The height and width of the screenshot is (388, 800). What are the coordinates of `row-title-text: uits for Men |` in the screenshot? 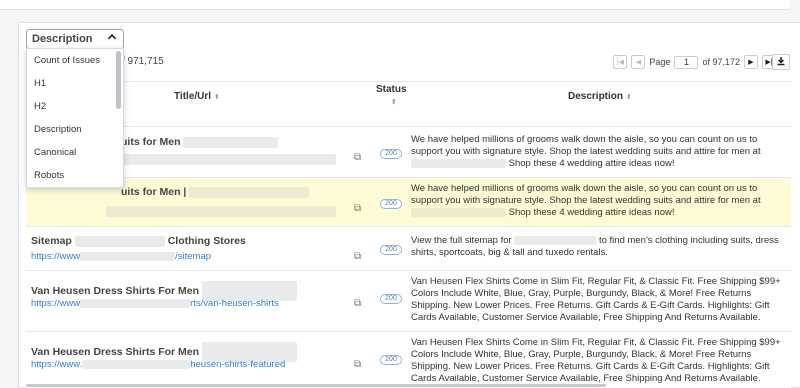 It's located at (154, 192).